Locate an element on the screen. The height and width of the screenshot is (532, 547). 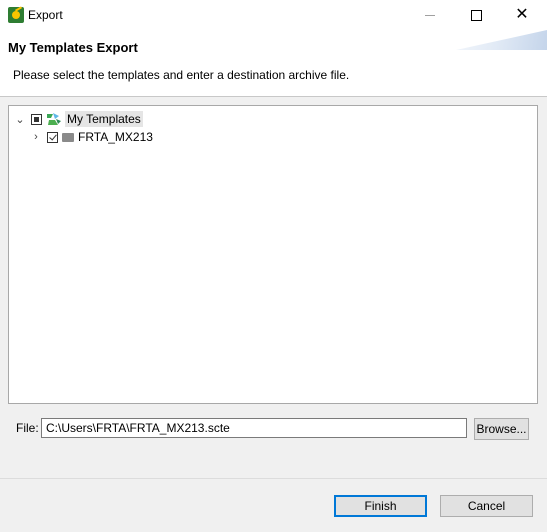
button-bar: Finish Cancel is located at coordinates (273, 505).